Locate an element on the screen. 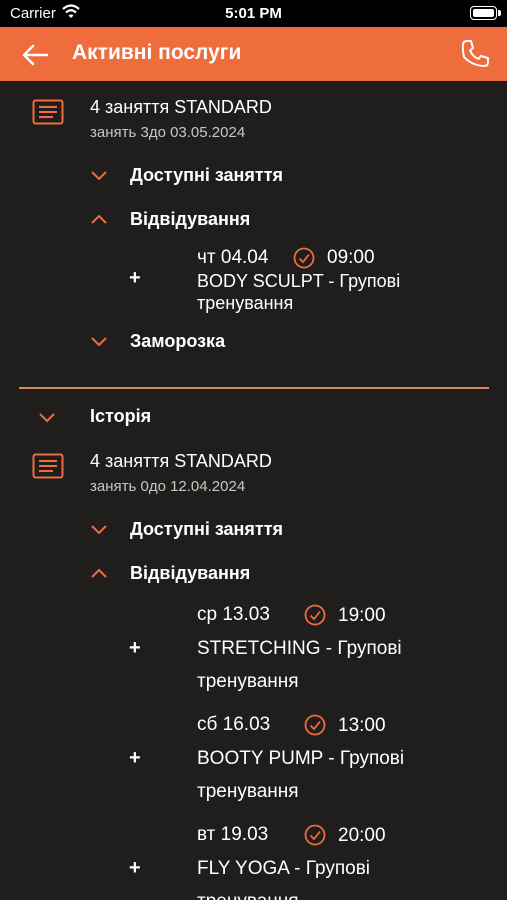 The height and width of the screenshot is (900, 507). history-toggle: Історія is located at coordinates (120, 416).